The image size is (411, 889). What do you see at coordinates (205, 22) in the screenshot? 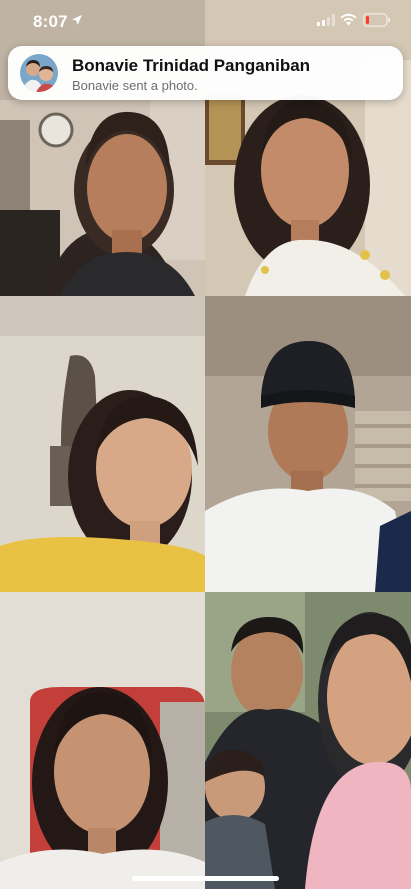
I see `status-bar: 8:07` at bounding box center [205, 22].